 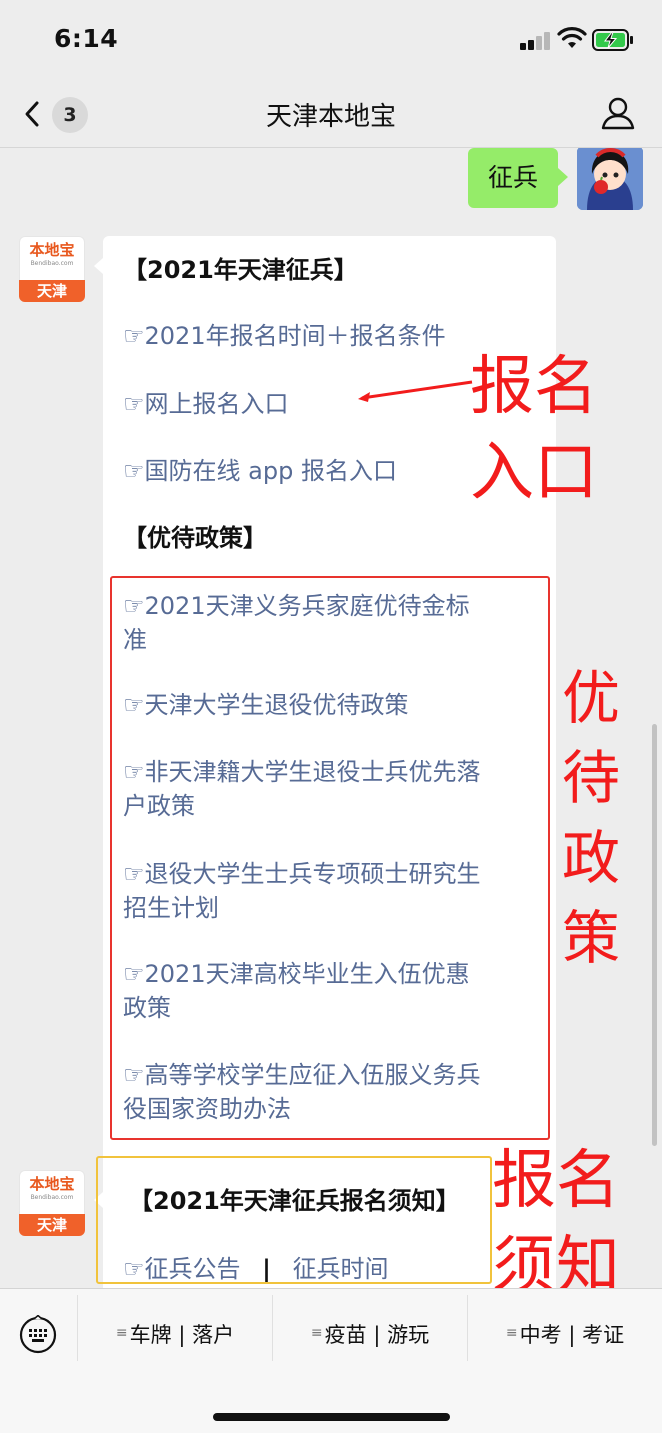 I want to click on menu-item-exam-certificate: ≡中考 | 考证, so click(x=565, y=1328).